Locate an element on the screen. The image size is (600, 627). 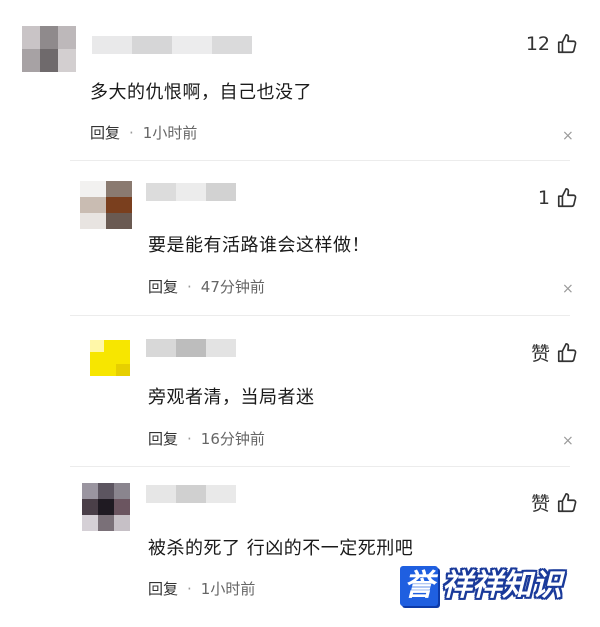
comment-meta: 回复 · 47分钟前 is located at coordinates (206, 286).